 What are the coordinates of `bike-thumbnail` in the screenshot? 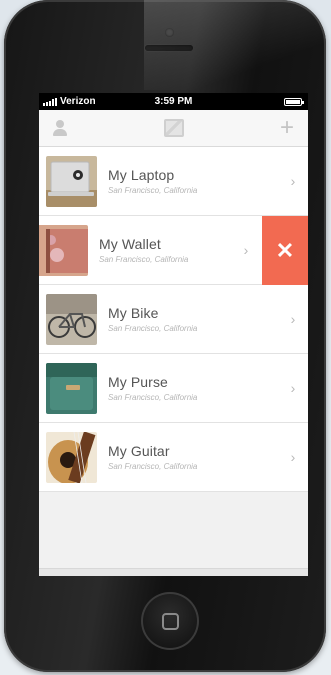 It's located at (71, 319).